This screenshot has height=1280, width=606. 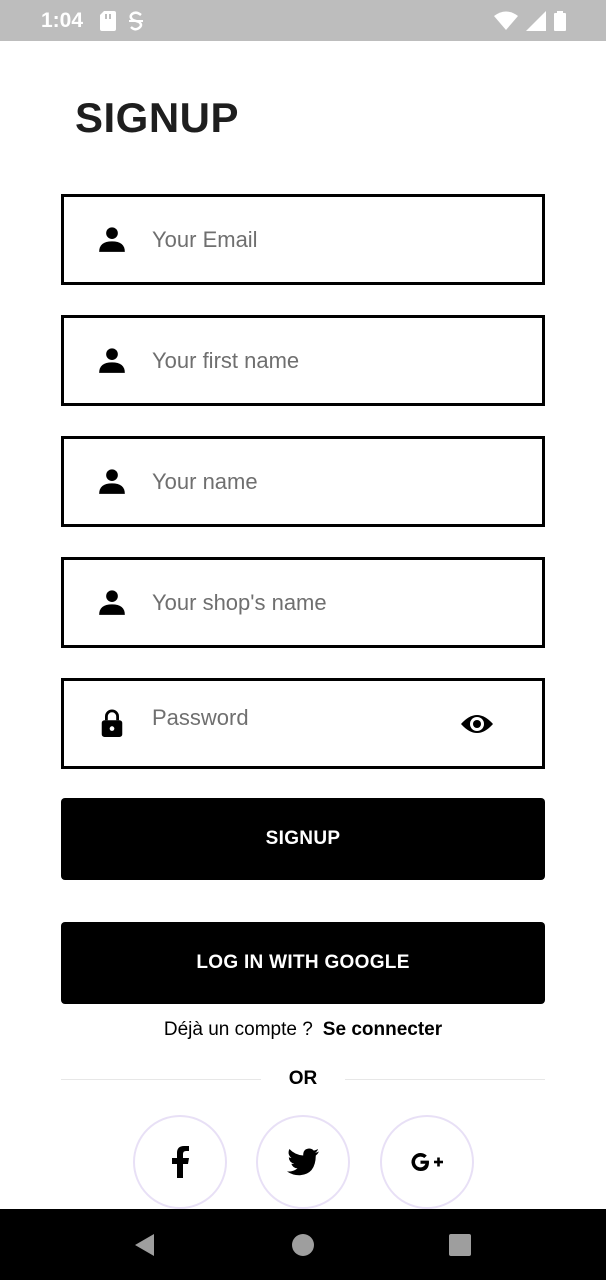 What do you see at coordinates (302, 717) in the screenshot?
I see `password-input` at bounding box center [302, 717].